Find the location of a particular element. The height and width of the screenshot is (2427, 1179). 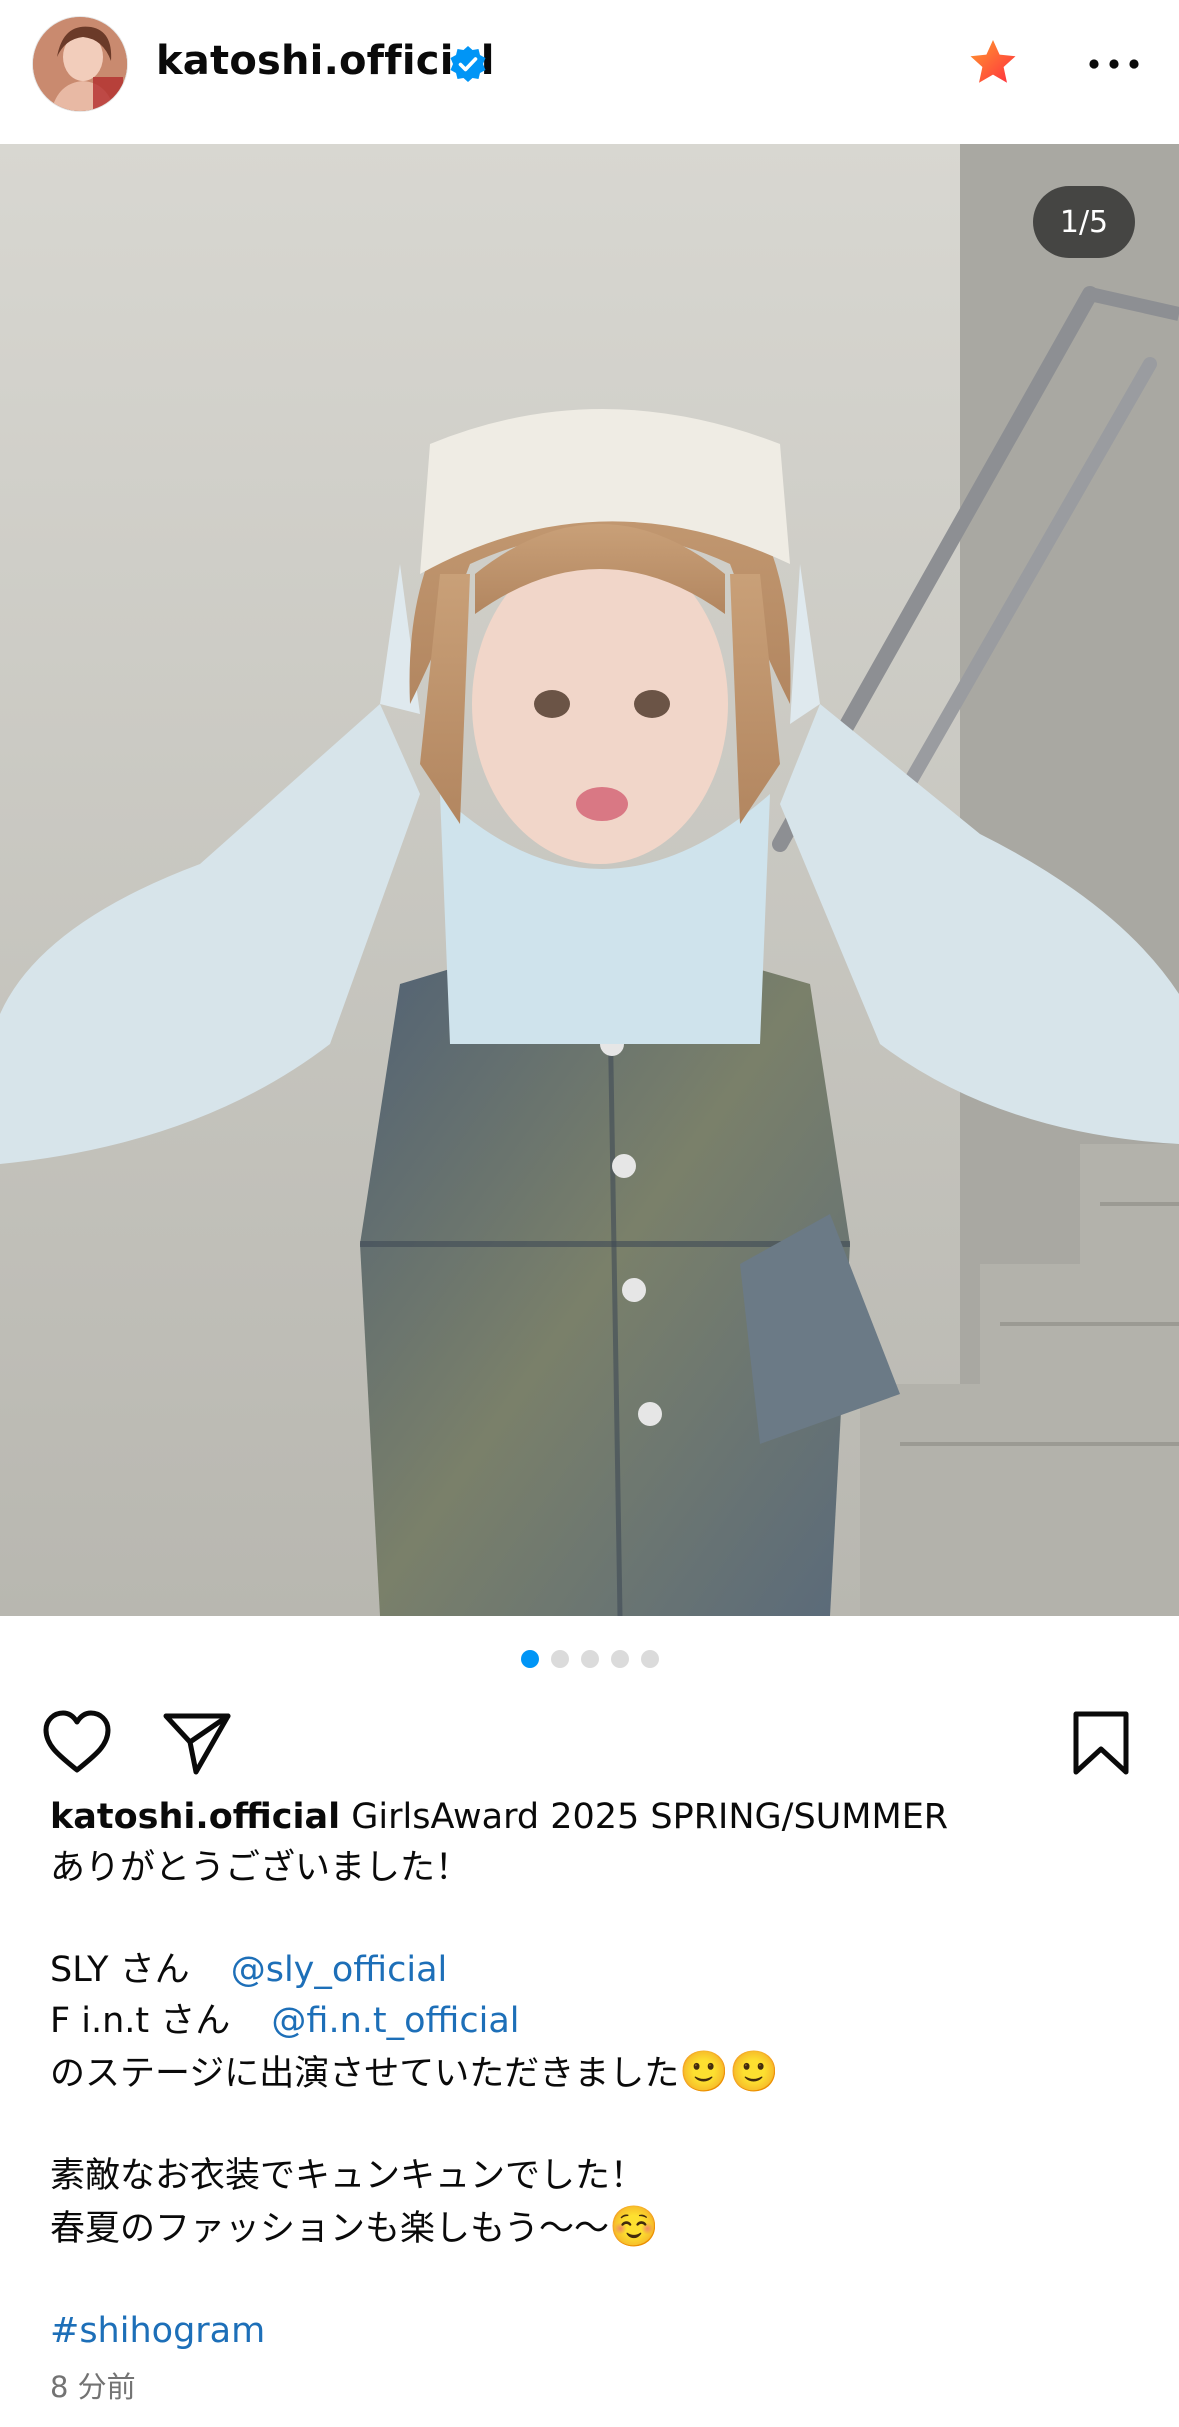

paper-plane-icon is located at coordinates (197, 1743).